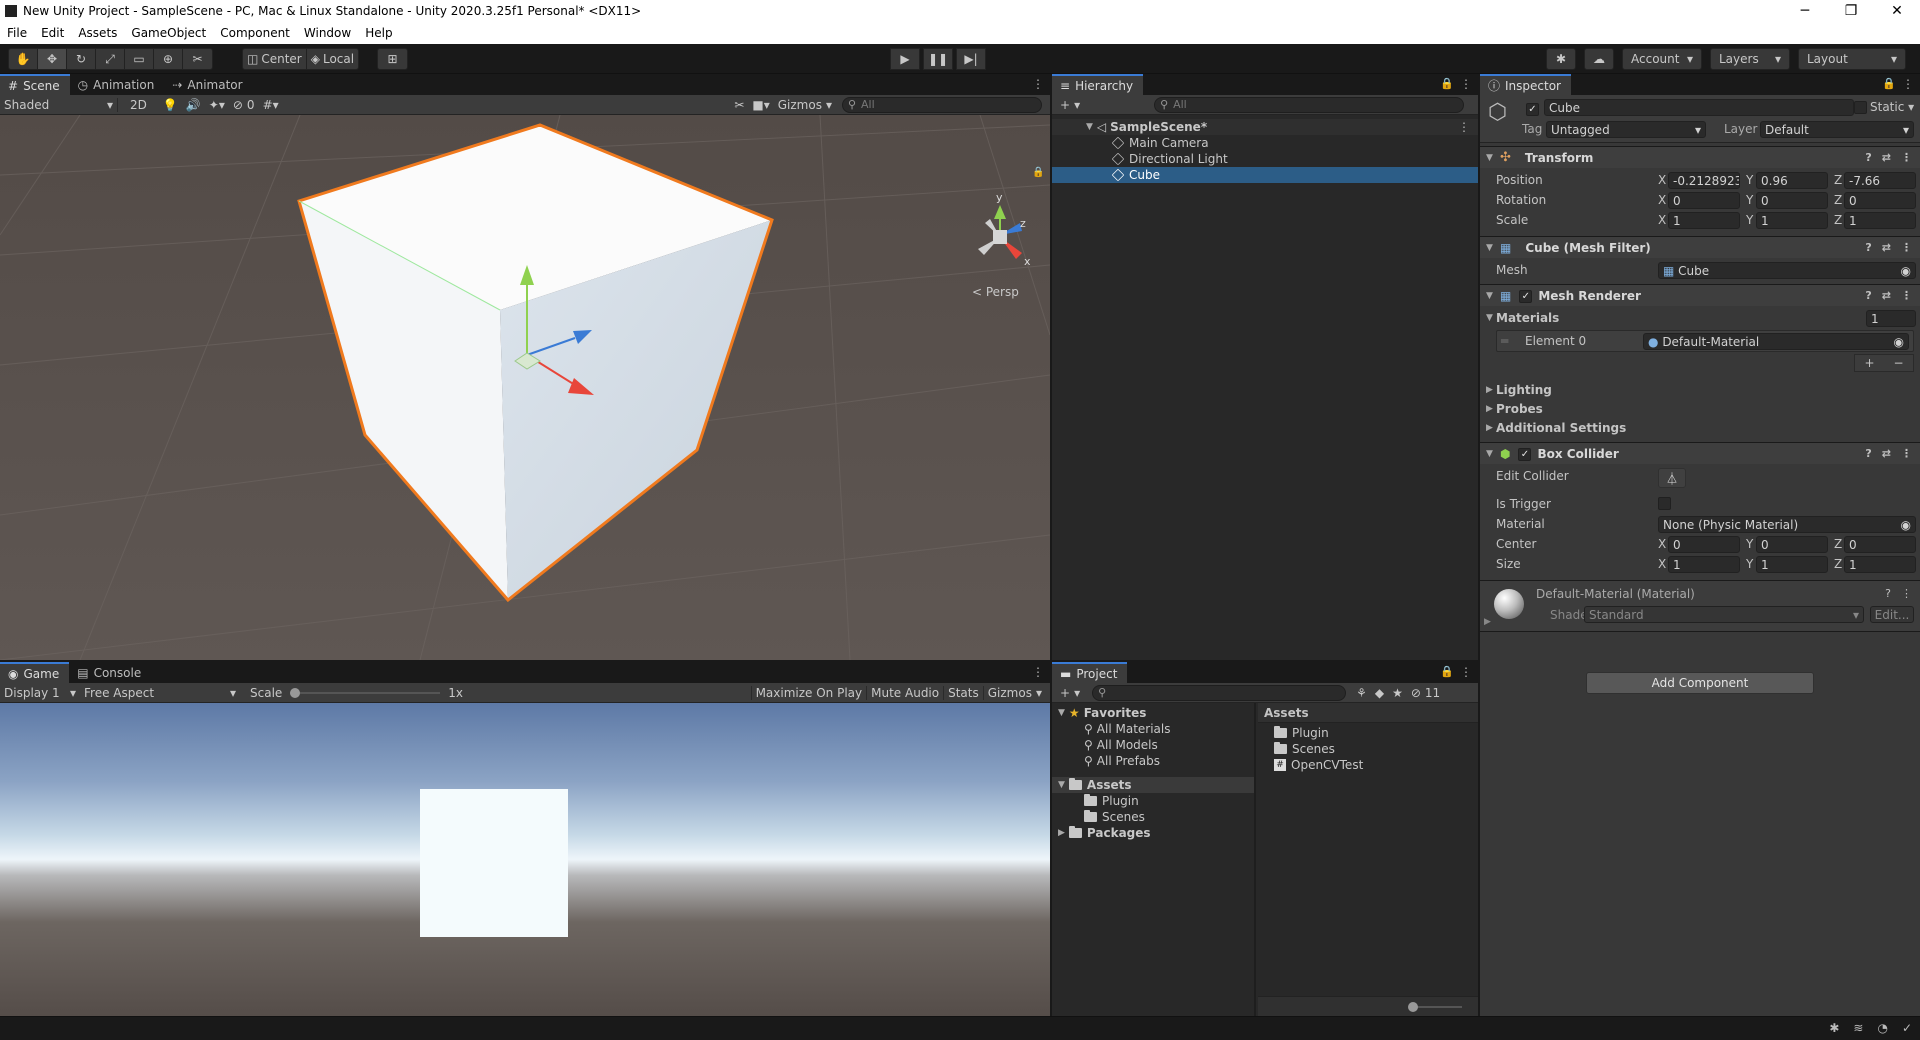 This screenshot has width=1920, height=1040. I want to click on mesh-renderer-header: ▼ ▦ ✓ Mesh Renderer ? ⇄ ⋮, so click(1700, 295).